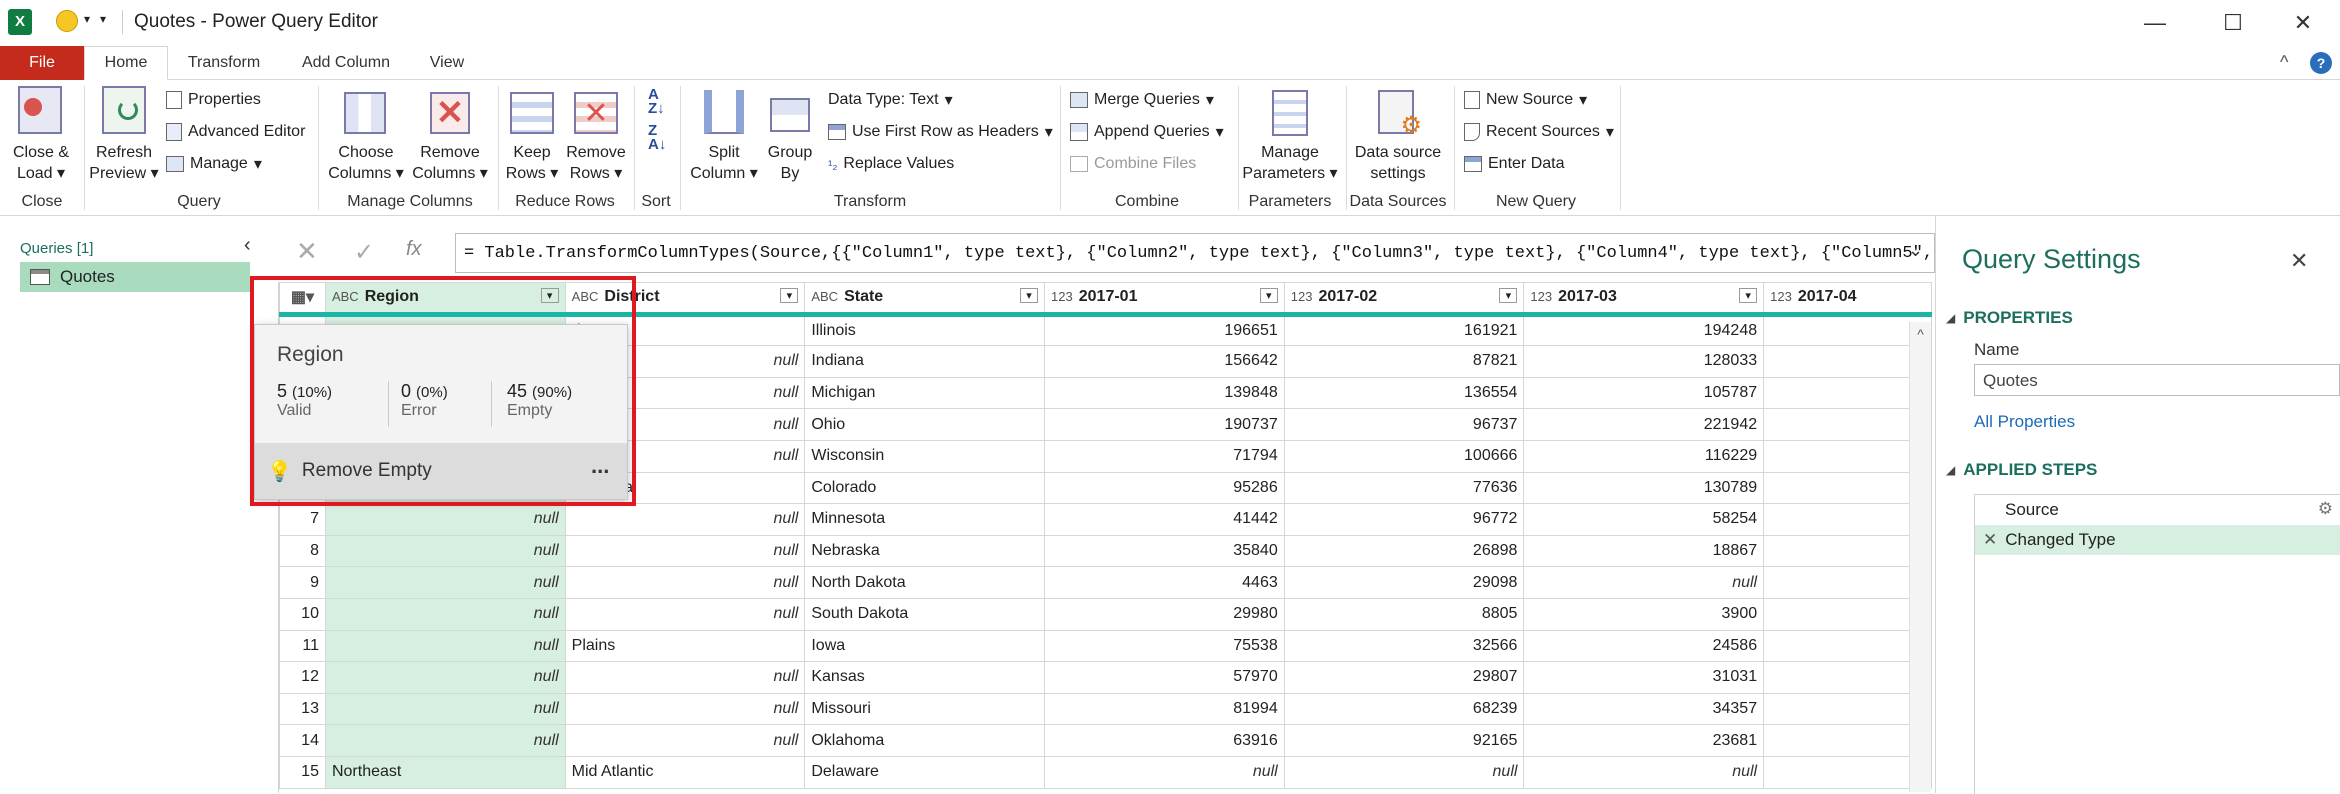 The height and width of the screenshot is (794, 2340). I want to click on table-cell: Colorado, so click(925, 488).